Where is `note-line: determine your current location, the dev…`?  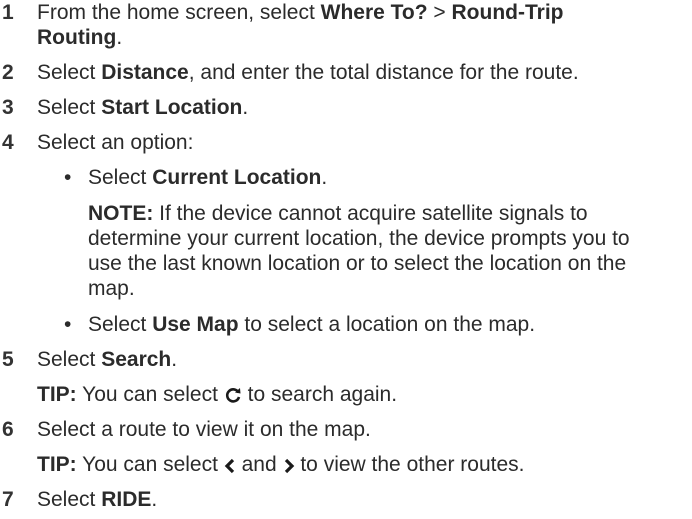
note-line: determine your current location, the dev… is located at coordinates (359, 238).